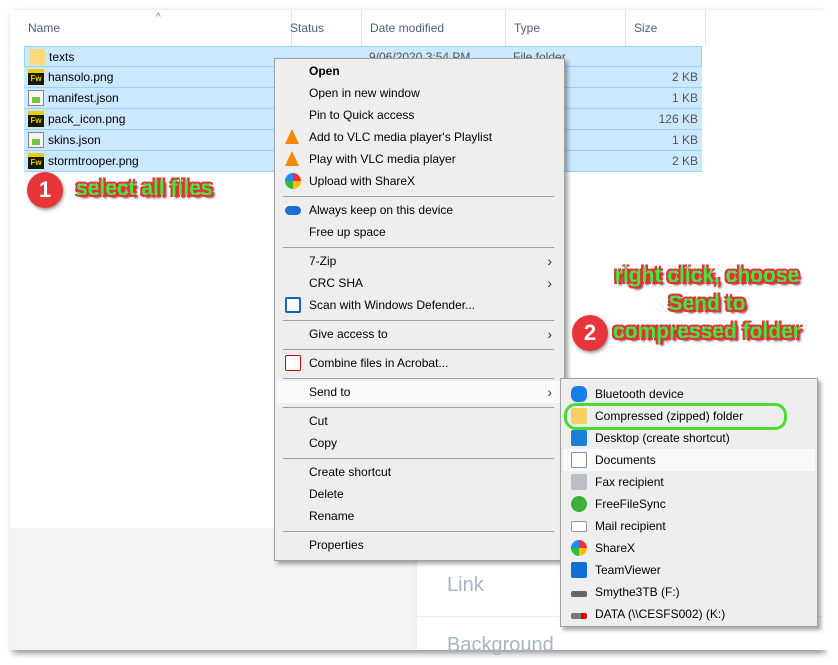 Image resolution: width=838 pixels, height=665 pixels. I want to click on sendto-drive-f: Smythe3TB (F:), so click(689, 592).